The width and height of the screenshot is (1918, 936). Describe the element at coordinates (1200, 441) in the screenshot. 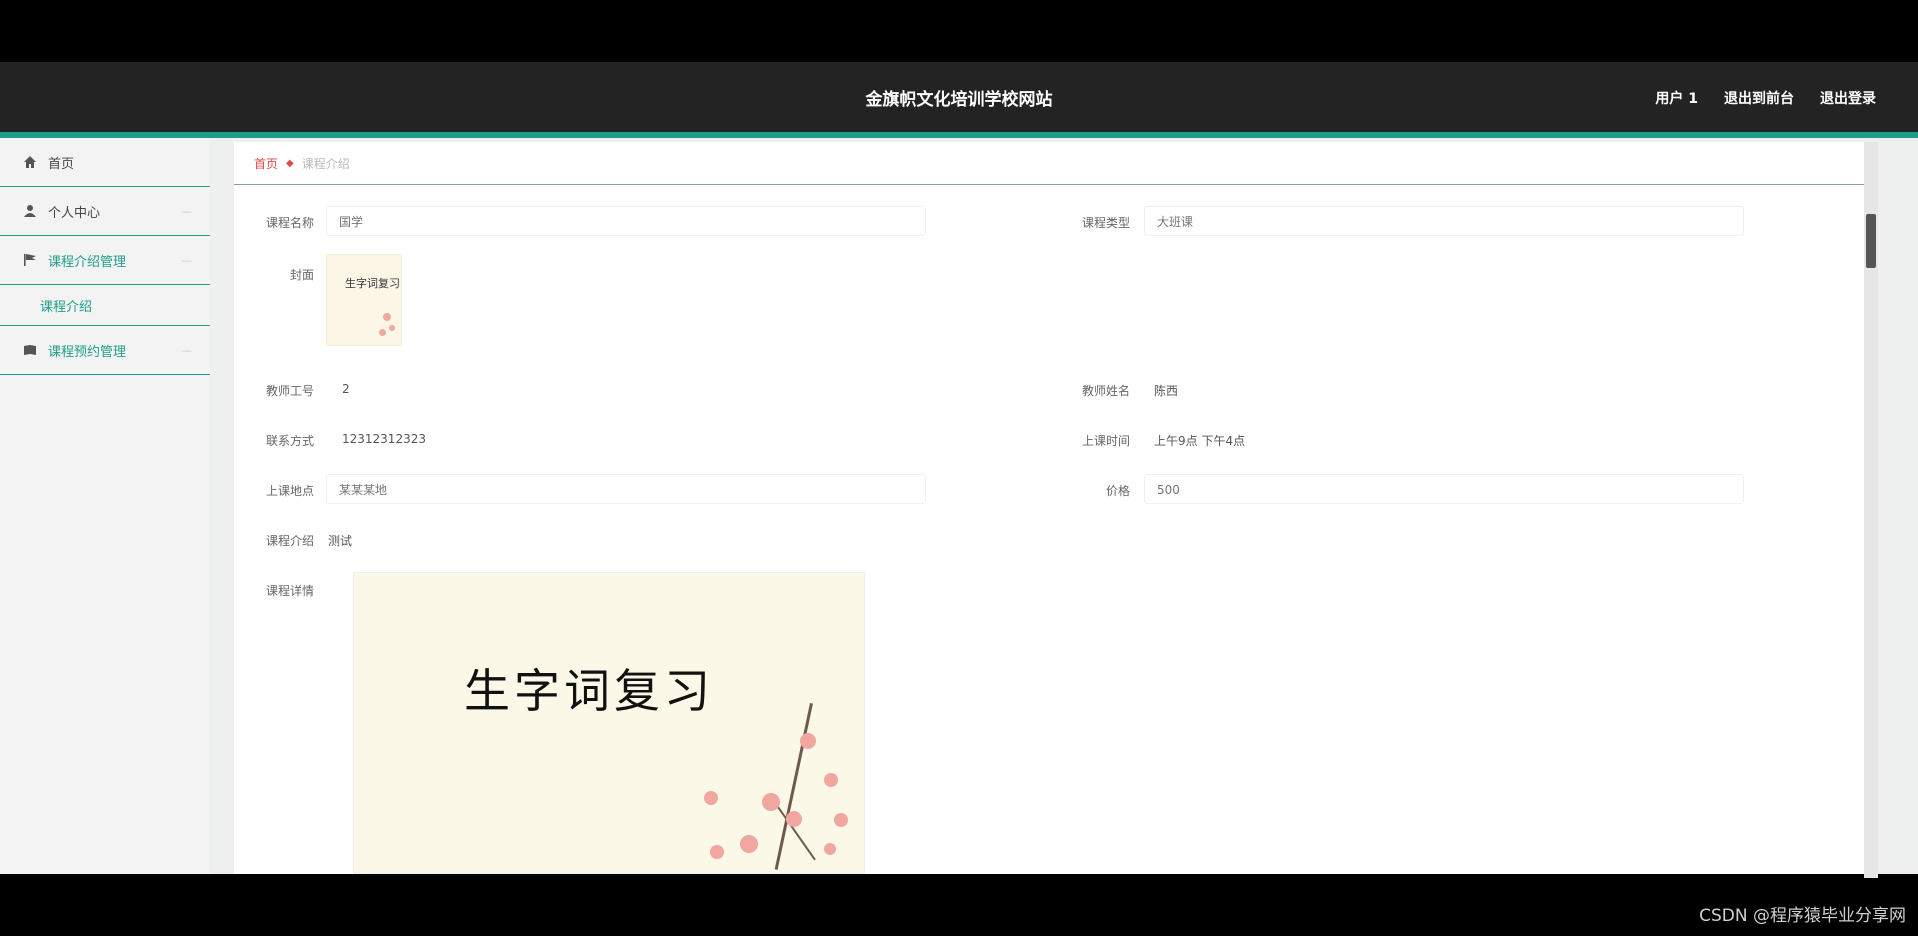

I see `class-time-value: 上午9点 下午4点` at that location.